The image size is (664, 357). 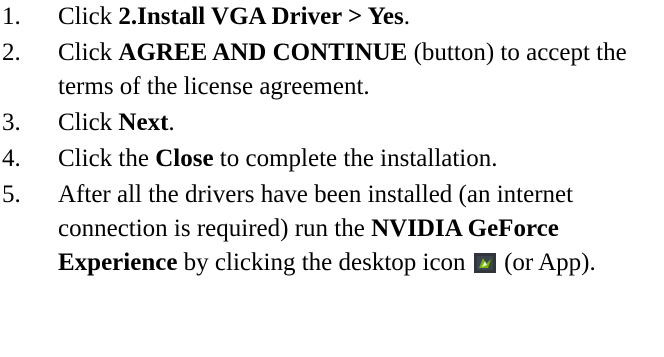 What do you see at coordinates (11, 194) in the screenshot?
I see `step-number: 5.` at bounding box center [11, 194].